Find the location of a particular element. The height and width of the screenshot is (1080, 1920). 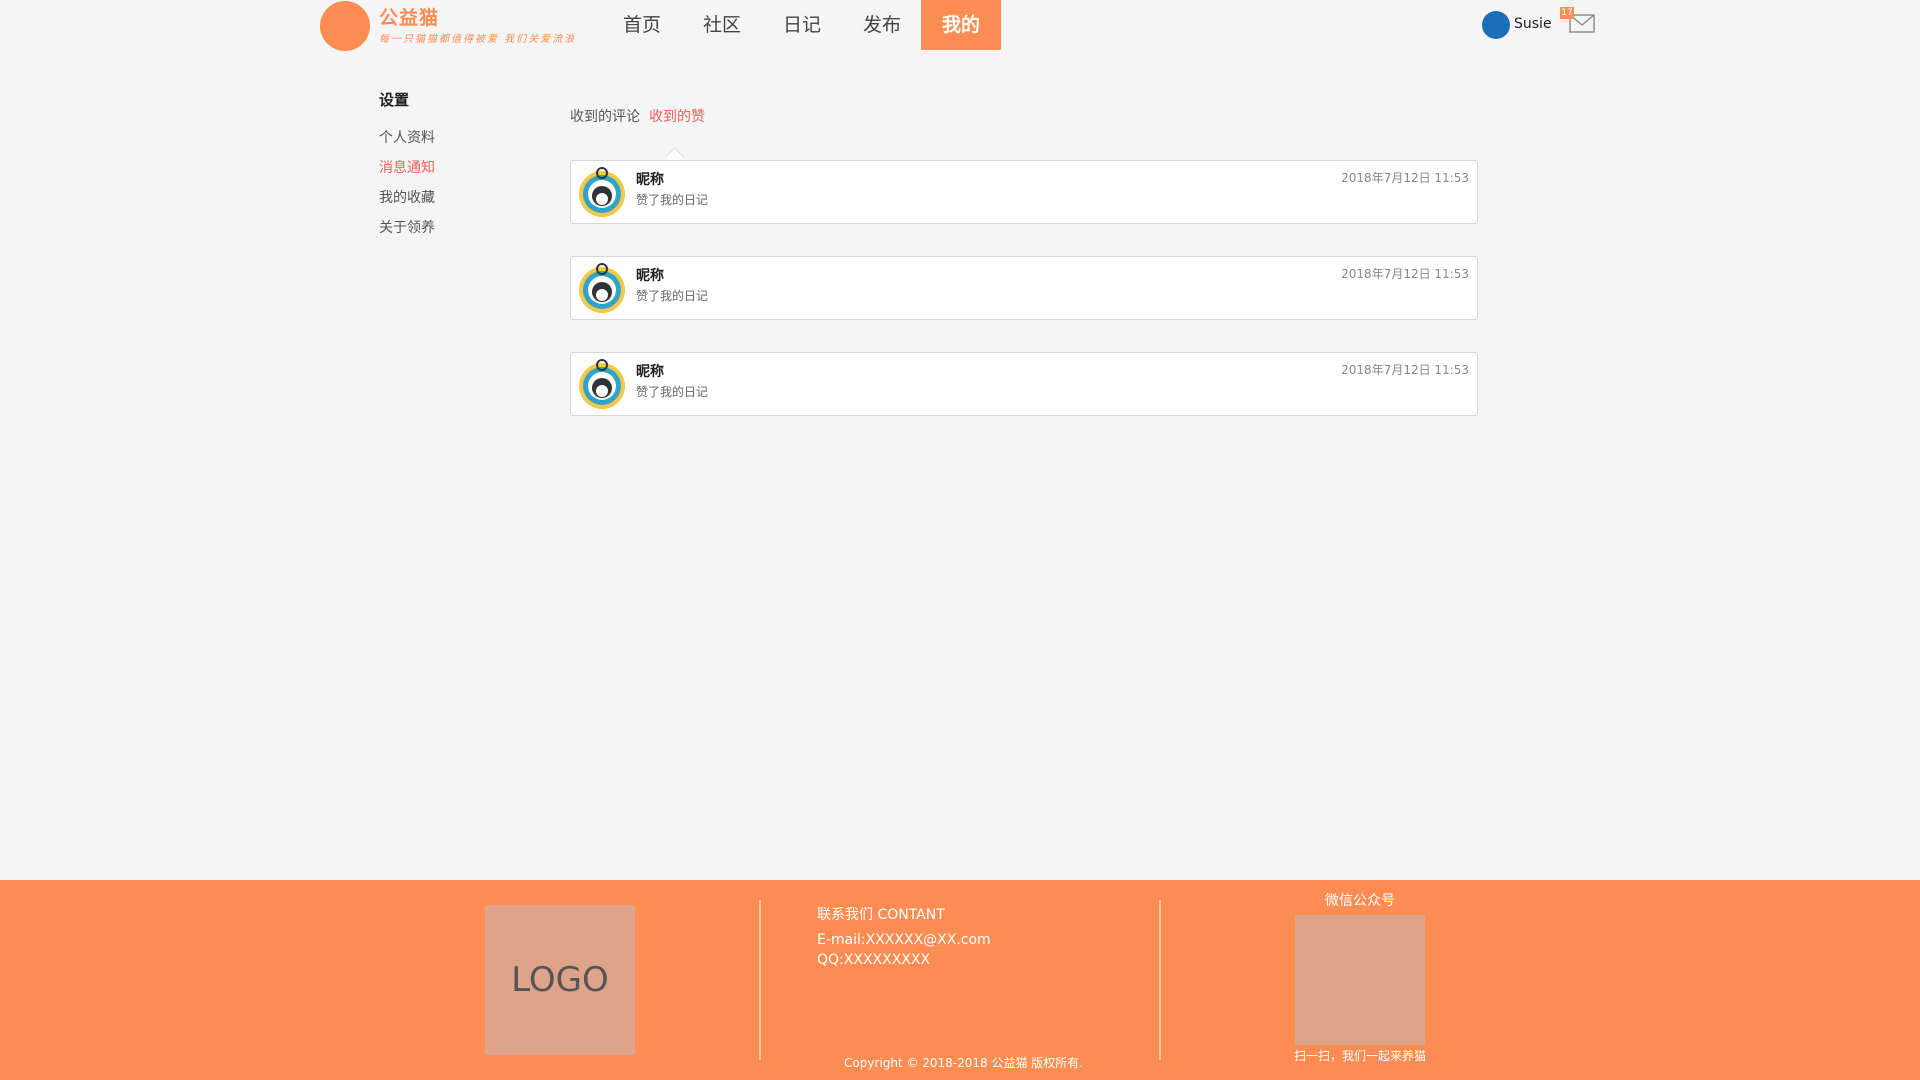

nav-publish: 发布 is located at coordinates (882, 25).